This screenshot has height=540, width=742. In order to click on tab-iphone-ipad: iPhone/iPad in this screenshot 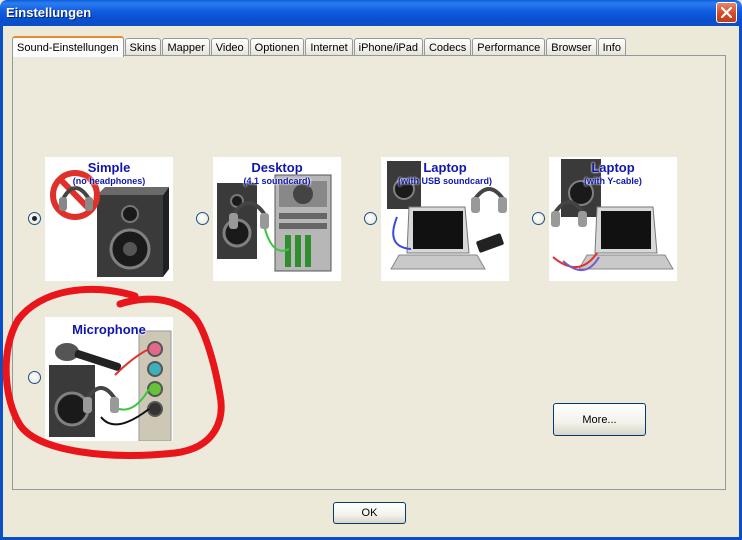, I will do `click(388, 47)`.